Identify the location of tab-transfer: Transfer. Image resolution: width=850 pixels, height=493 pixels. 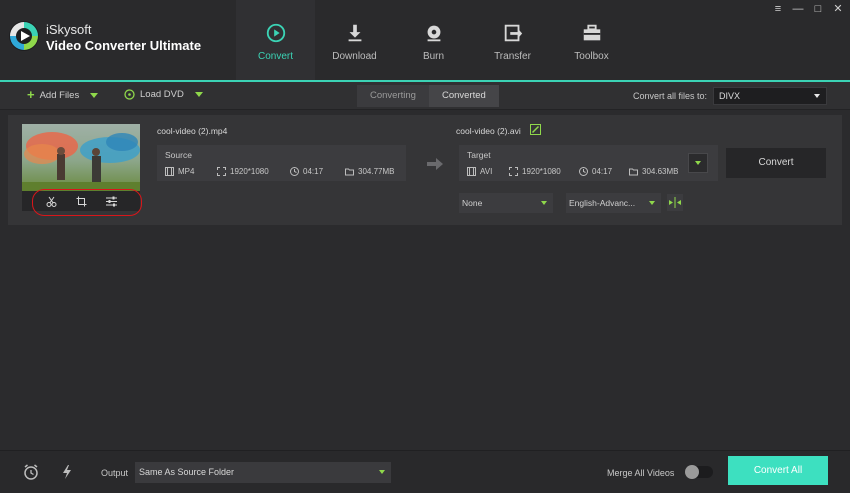
(512, 40).